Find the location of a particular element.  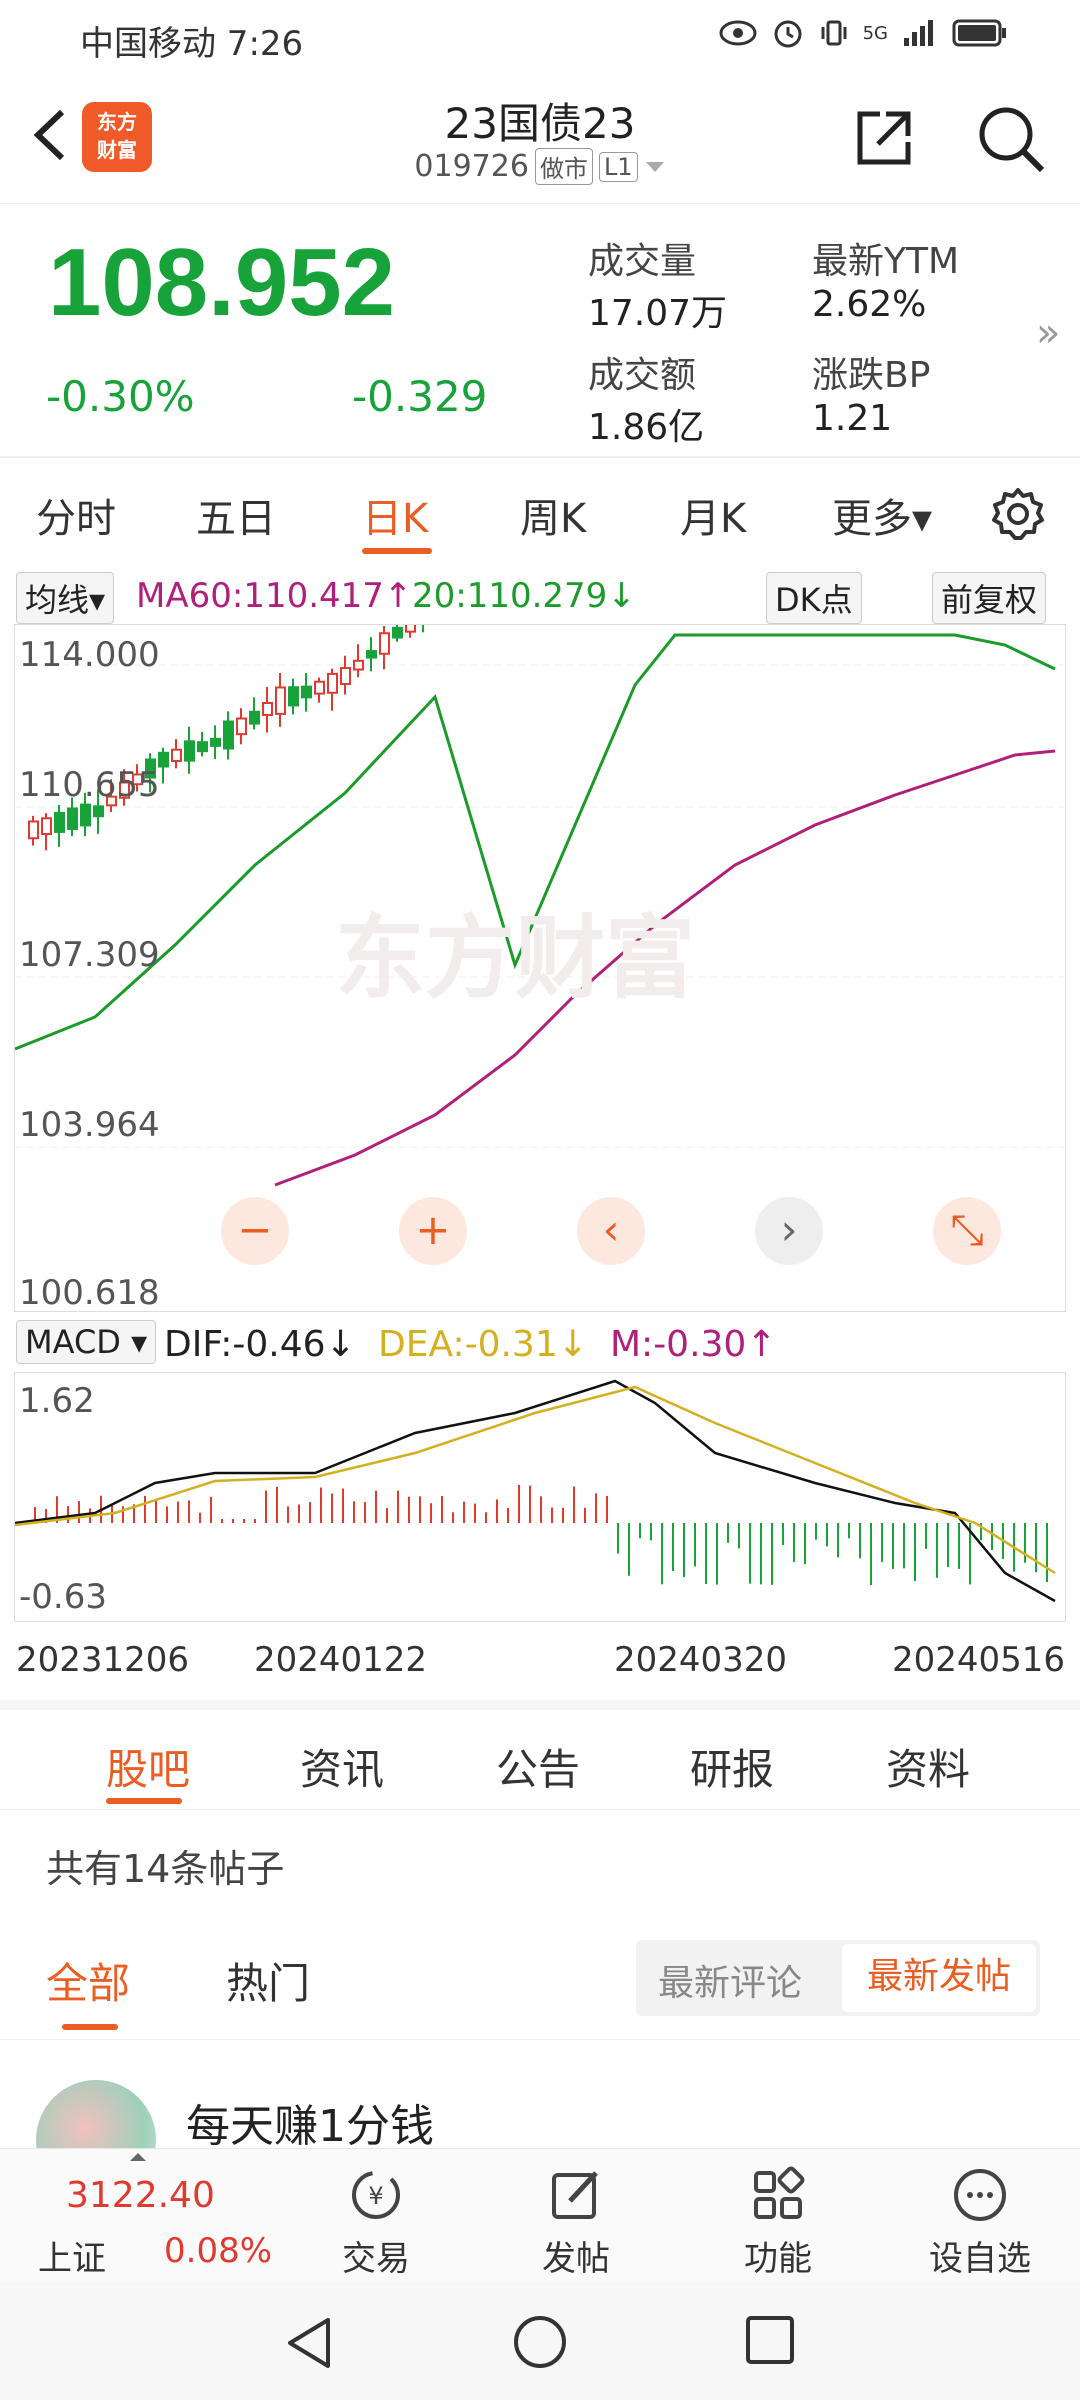

level-tag: L1 is located at coordinates (618, 166).